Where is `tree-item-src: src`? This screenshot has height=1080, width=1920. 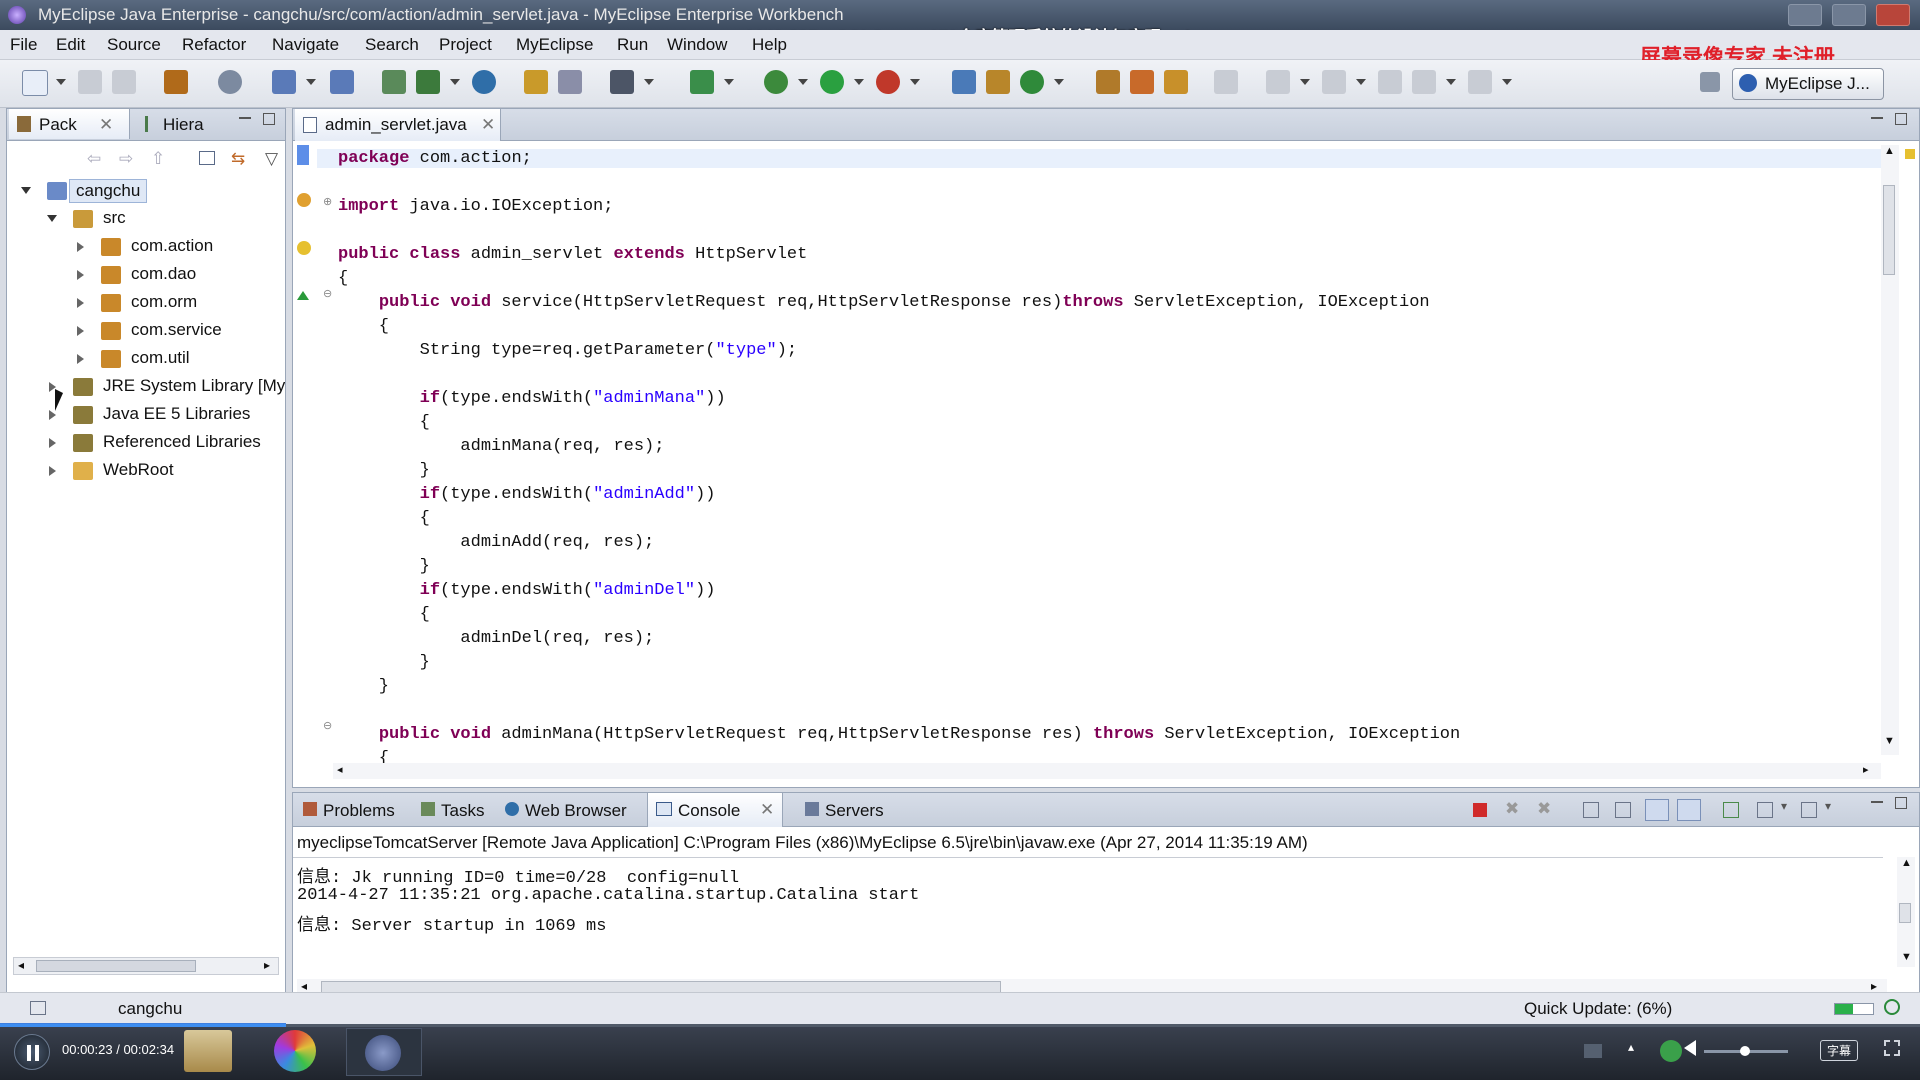 tree-item-src: src is located at coordinates (157, 220).